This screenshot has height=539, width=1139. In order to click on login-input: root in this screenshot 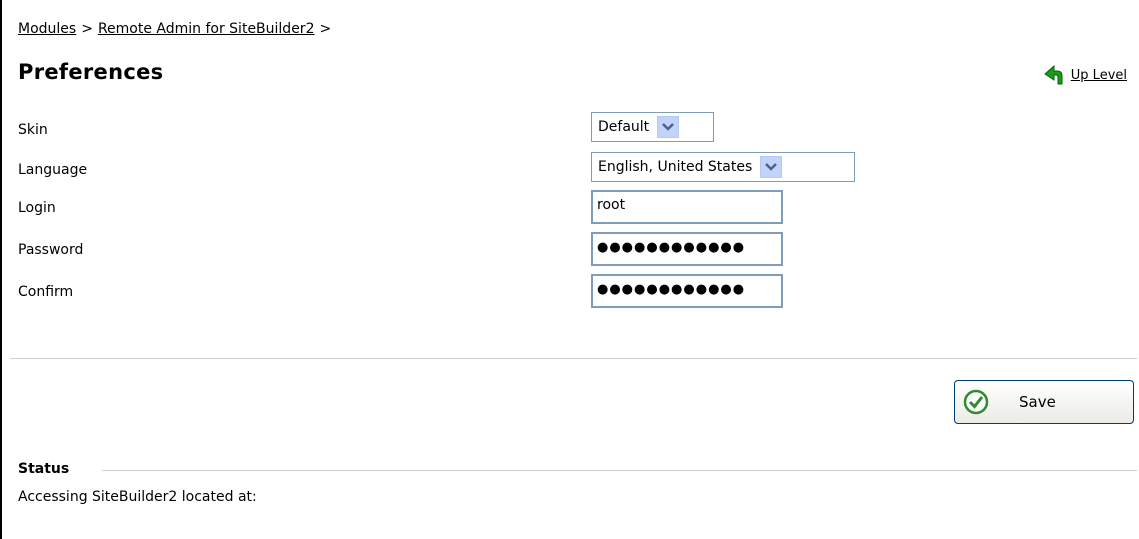, I will do `click(687, 207)`.